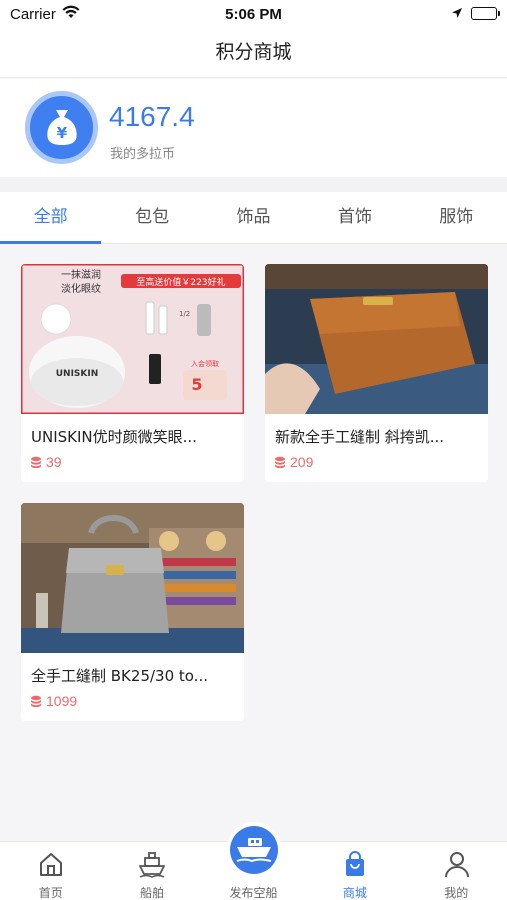  I want to click on clock: 5:06 PM, so click(253, 14).